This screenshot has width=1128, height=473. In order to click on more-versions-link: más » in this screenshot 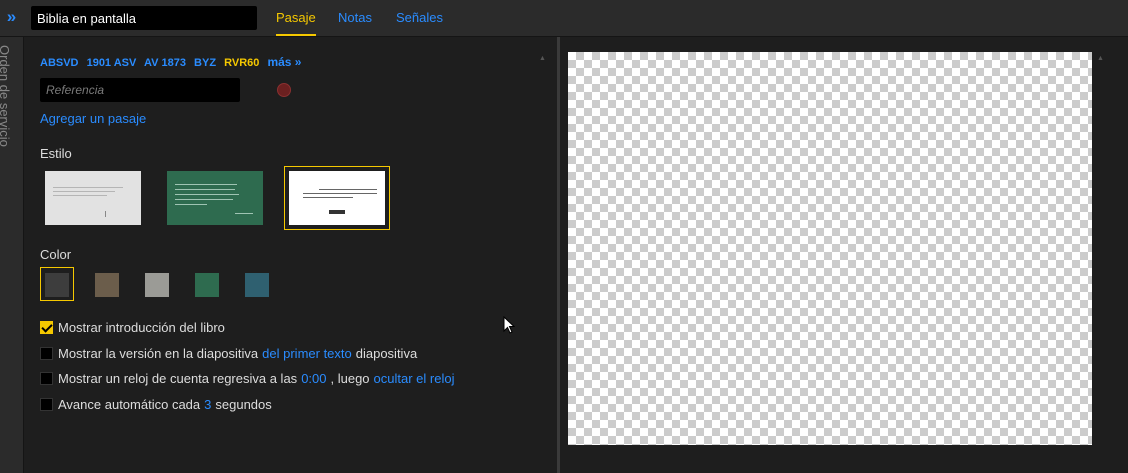, I will do `click(284, 62)`.